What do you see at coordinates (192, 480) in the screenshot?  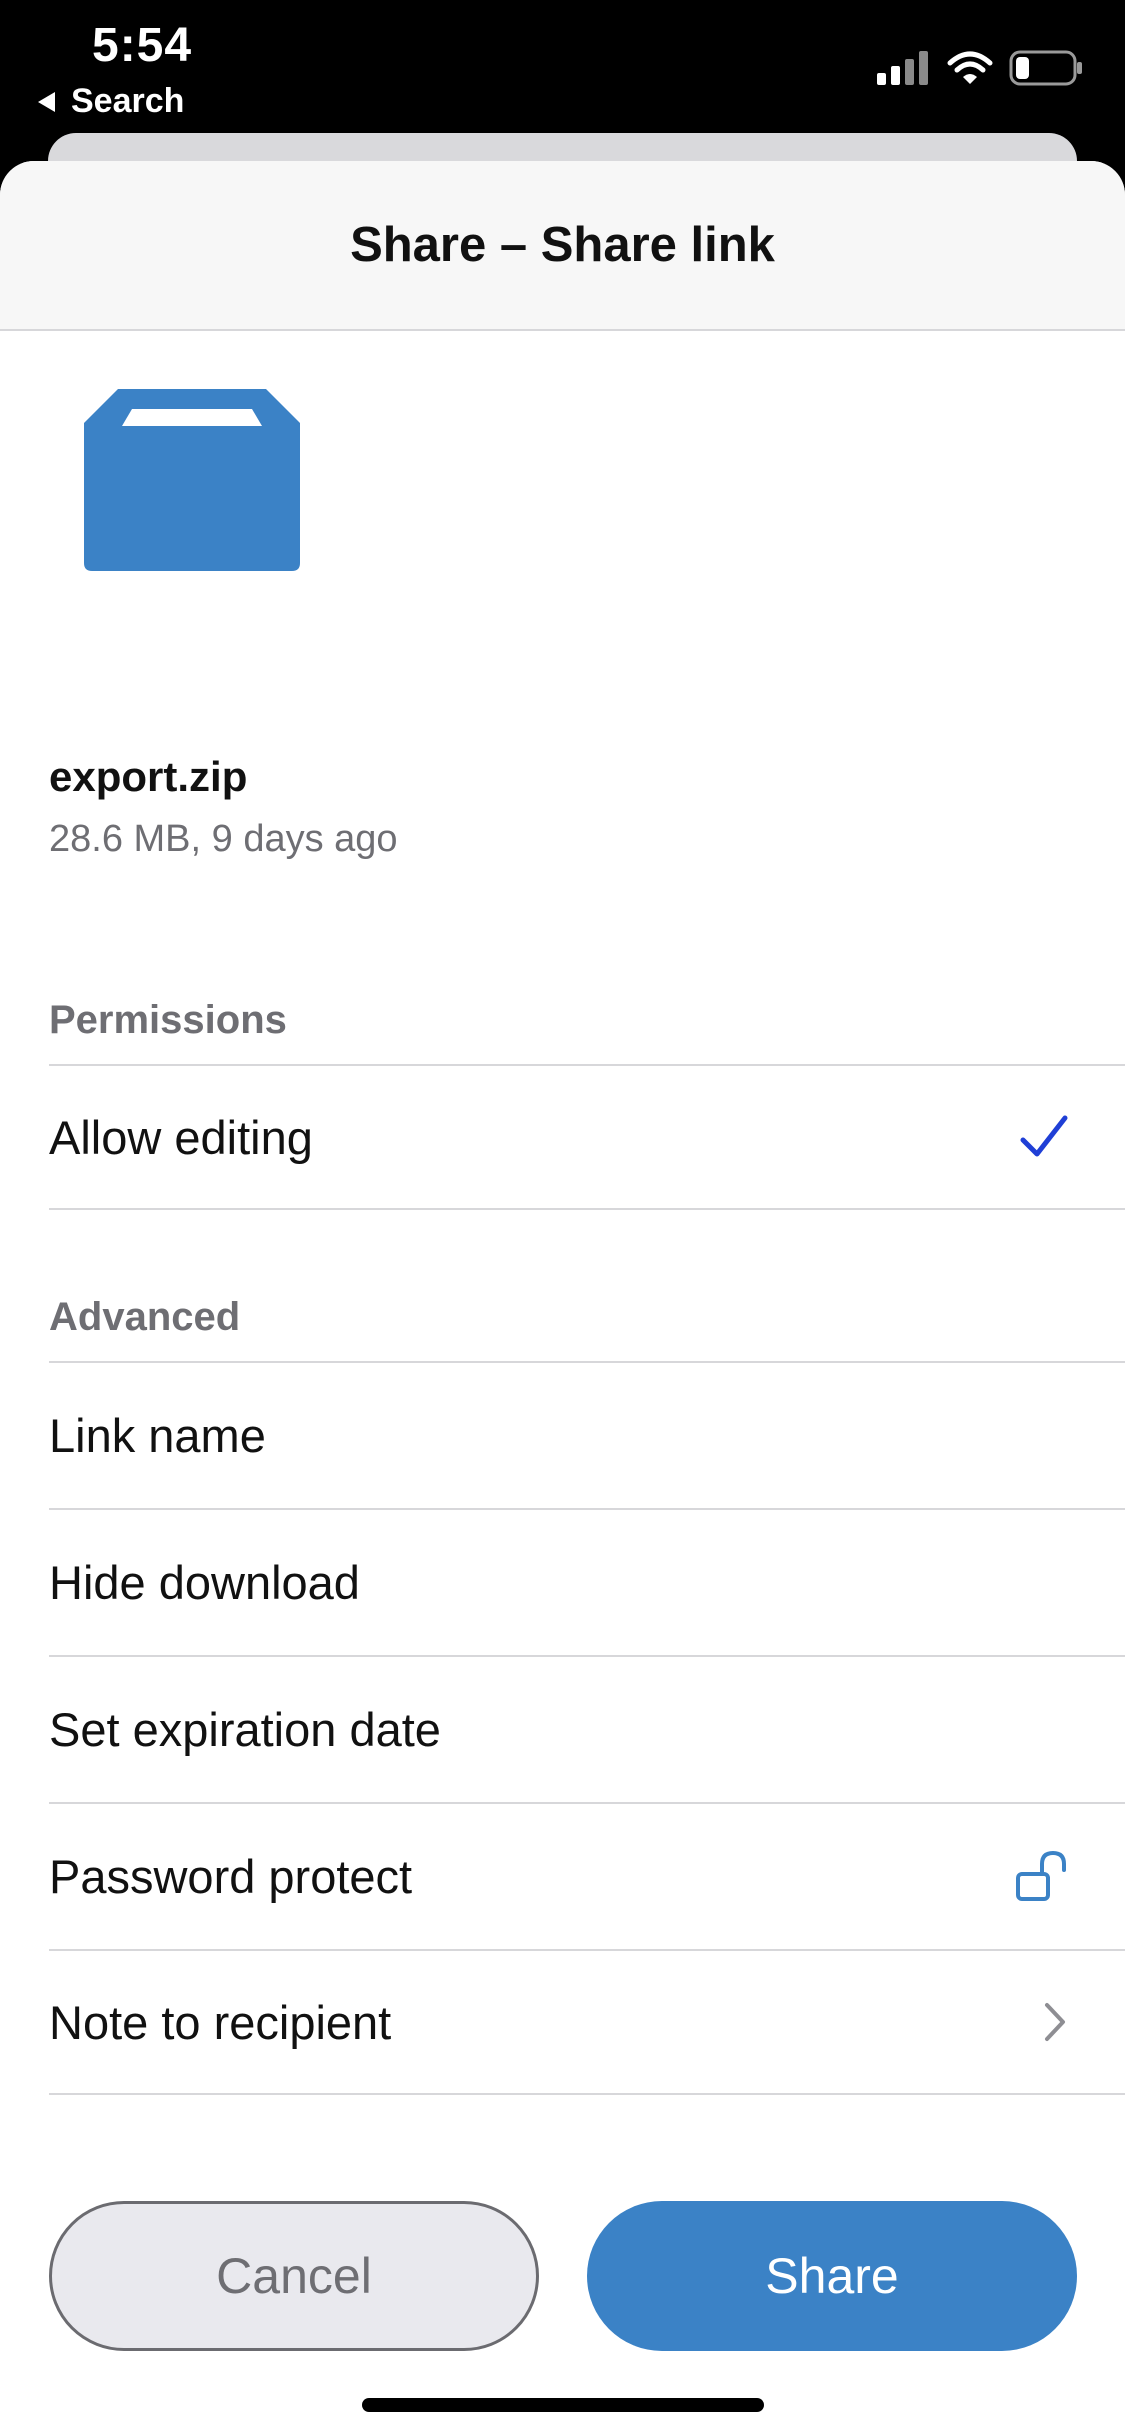 I see `archive-file-icon` at bounding box center [192, 480].